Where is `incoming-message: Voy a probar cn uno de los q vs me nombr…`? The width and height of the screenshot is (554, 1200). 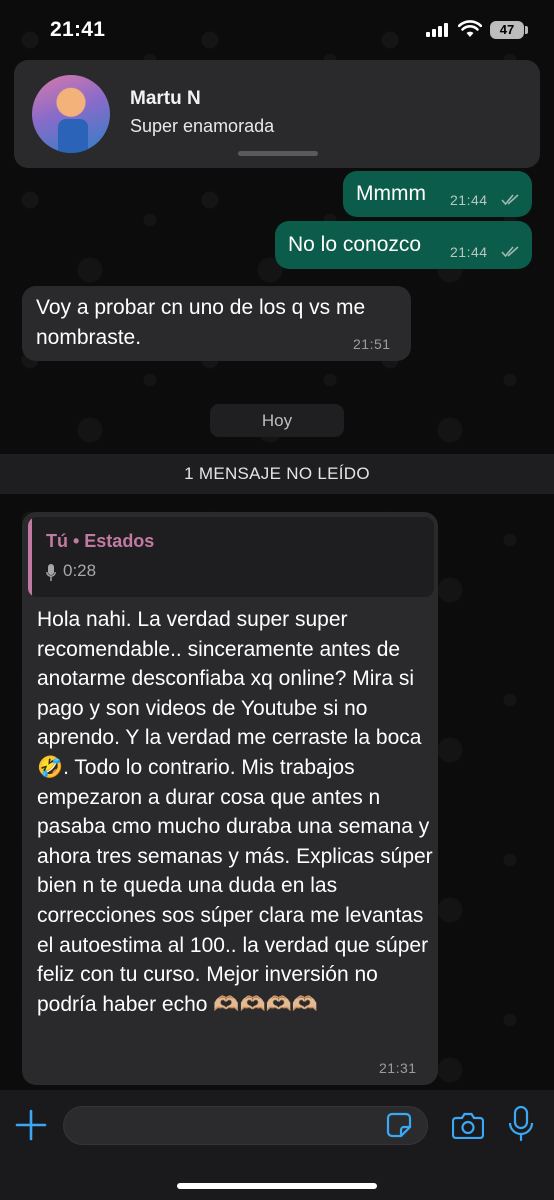 incoming-message: Voy a probar cn uno de los q vs me nombr… is located at coordinates (216, 323).